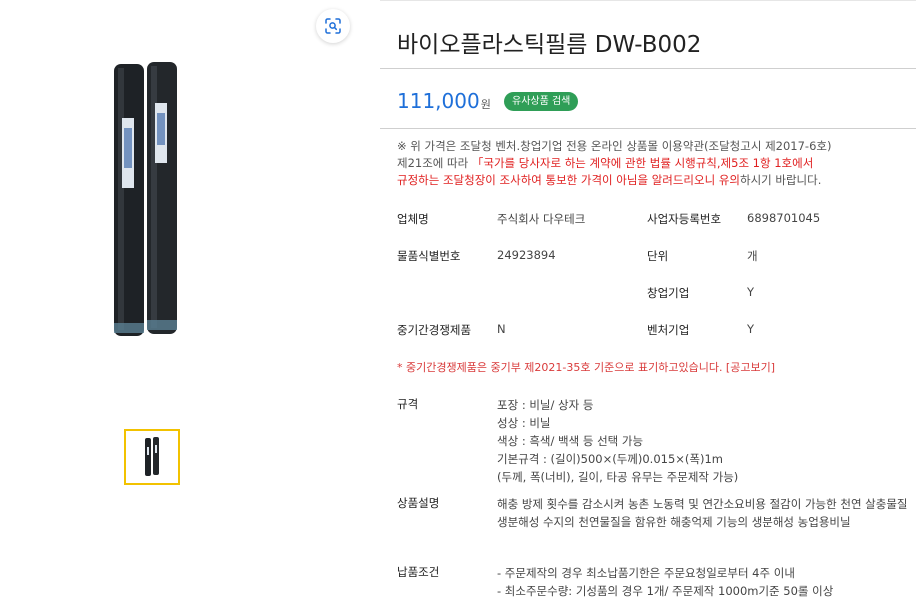 This screenshot has height=608, width=916. What do you see at coordinates (541, 101) in the screenshot?
I see `similar-search-button: 유사상품 검색` at bounding box center [541, 101].